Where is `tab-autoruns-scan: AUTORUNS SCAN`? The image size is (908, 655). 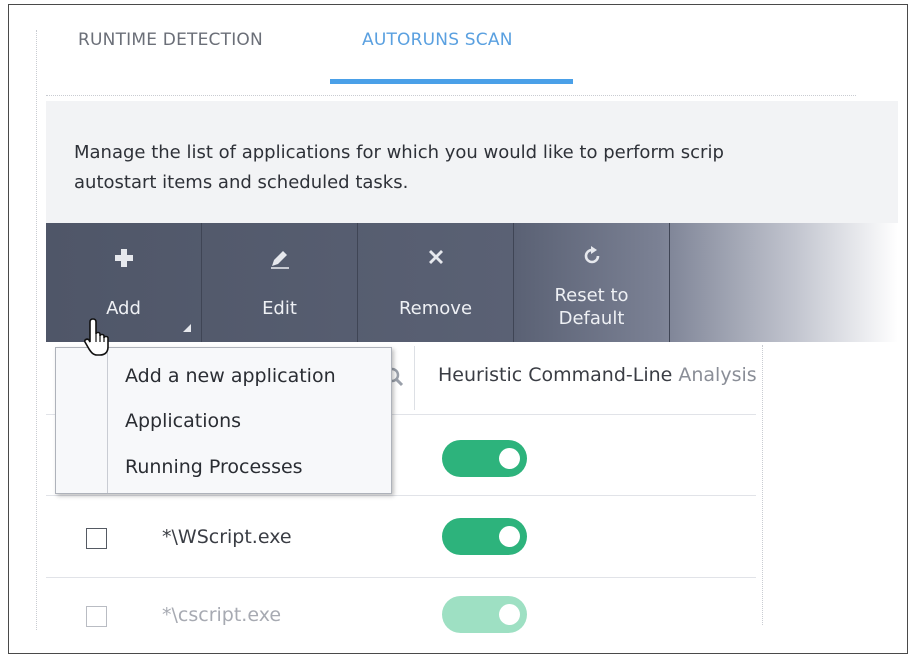
tab-autoruns-scan: AUTORUNS SCAN is located at coordinates (437, 40).